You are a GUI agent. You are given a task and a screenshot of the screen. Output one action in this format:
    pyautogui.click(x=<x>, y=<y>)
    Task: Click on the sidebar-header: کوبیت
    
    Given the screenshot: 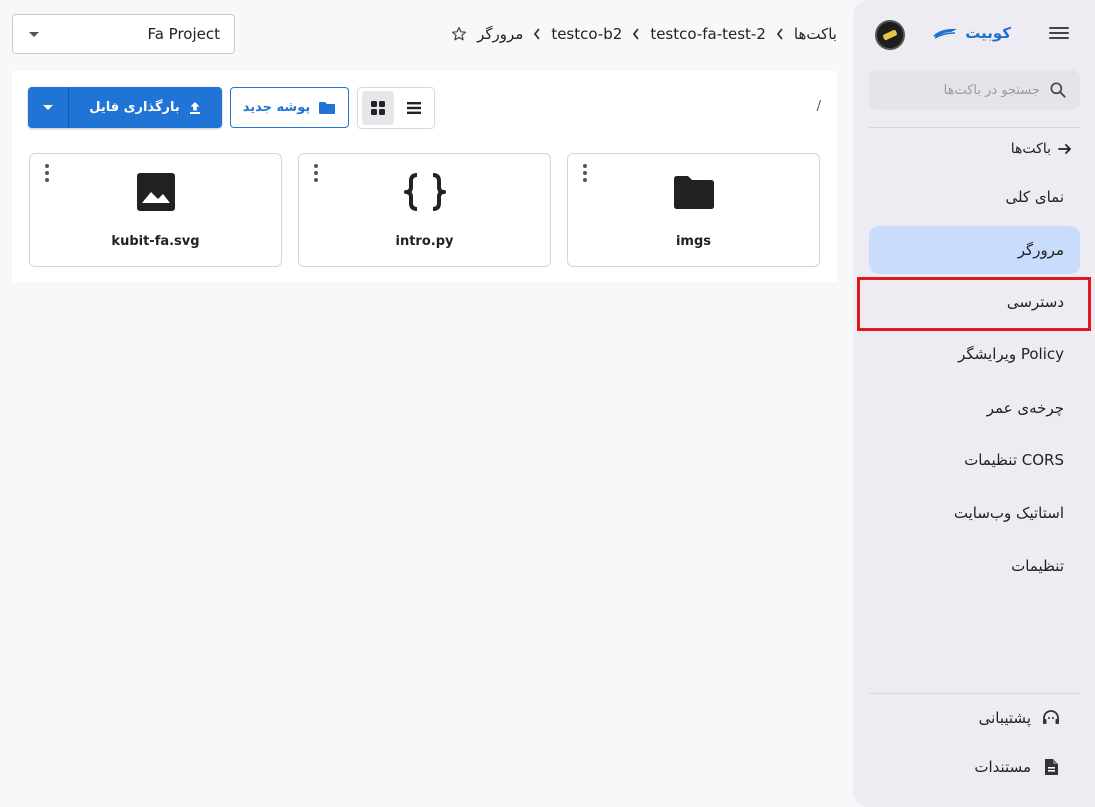 What is the action you would take?
    pyautogui.click(x=974, y=35)
    